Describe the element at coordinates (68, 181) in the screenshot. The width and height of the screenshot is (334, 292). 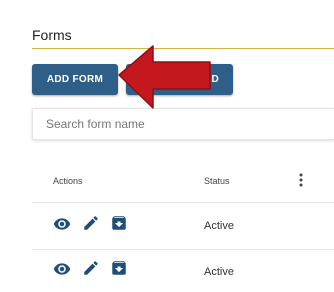
I see `column-header-actions: Actions` at that location.